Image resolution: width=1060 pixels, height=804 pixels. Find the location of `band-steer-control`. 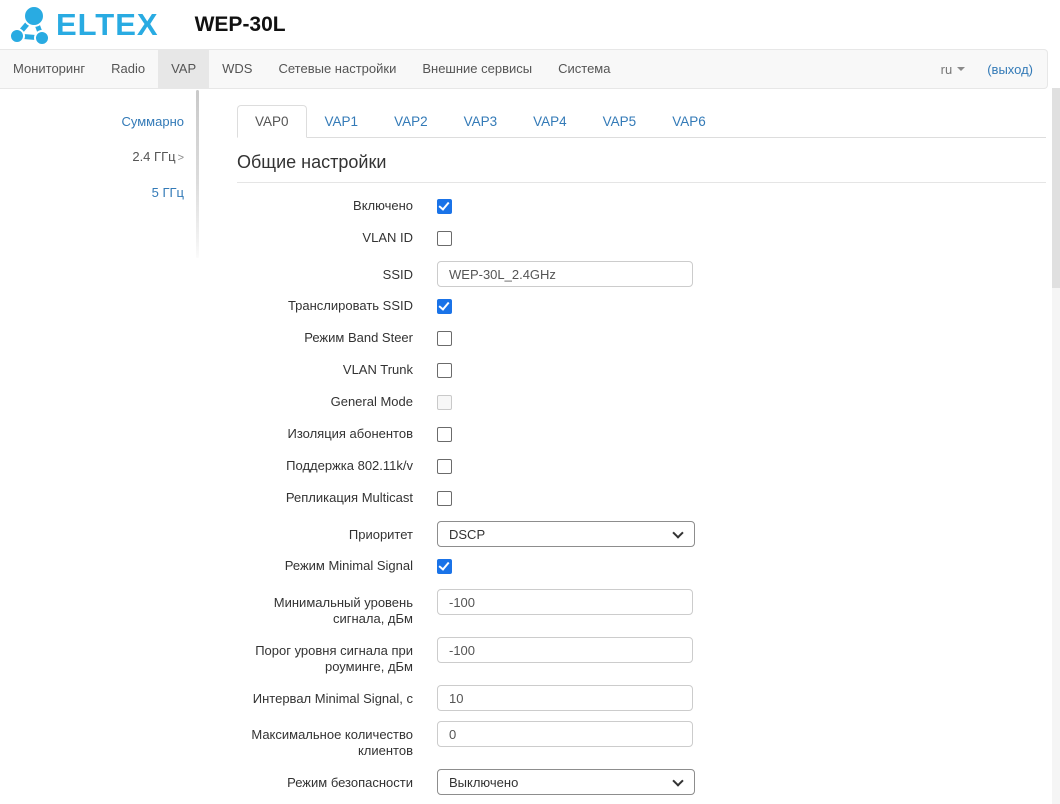

band-steer-control is located at coordinates (444, 337).